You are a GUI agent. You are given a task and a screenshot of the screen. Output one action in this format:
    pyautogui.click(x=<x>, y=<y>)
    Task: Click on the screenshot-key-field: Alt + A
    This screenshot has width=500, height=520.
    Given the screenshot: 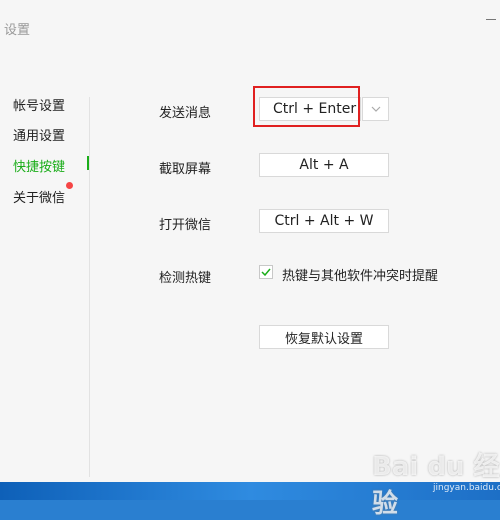 What is the action you would take?
    pyautogui.click(x=324, y=165)
    